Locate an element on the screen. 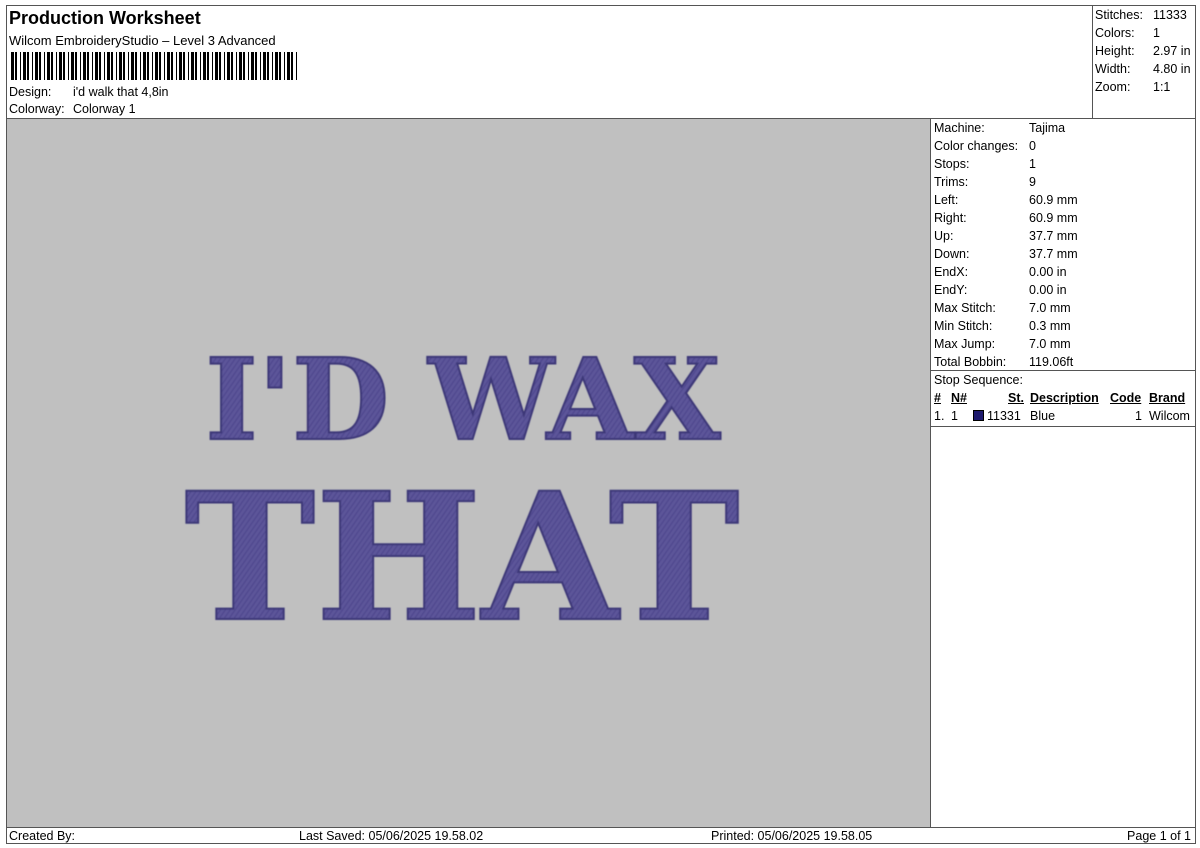  design-text-line-2: THAT is located at coordinates (461, 557).